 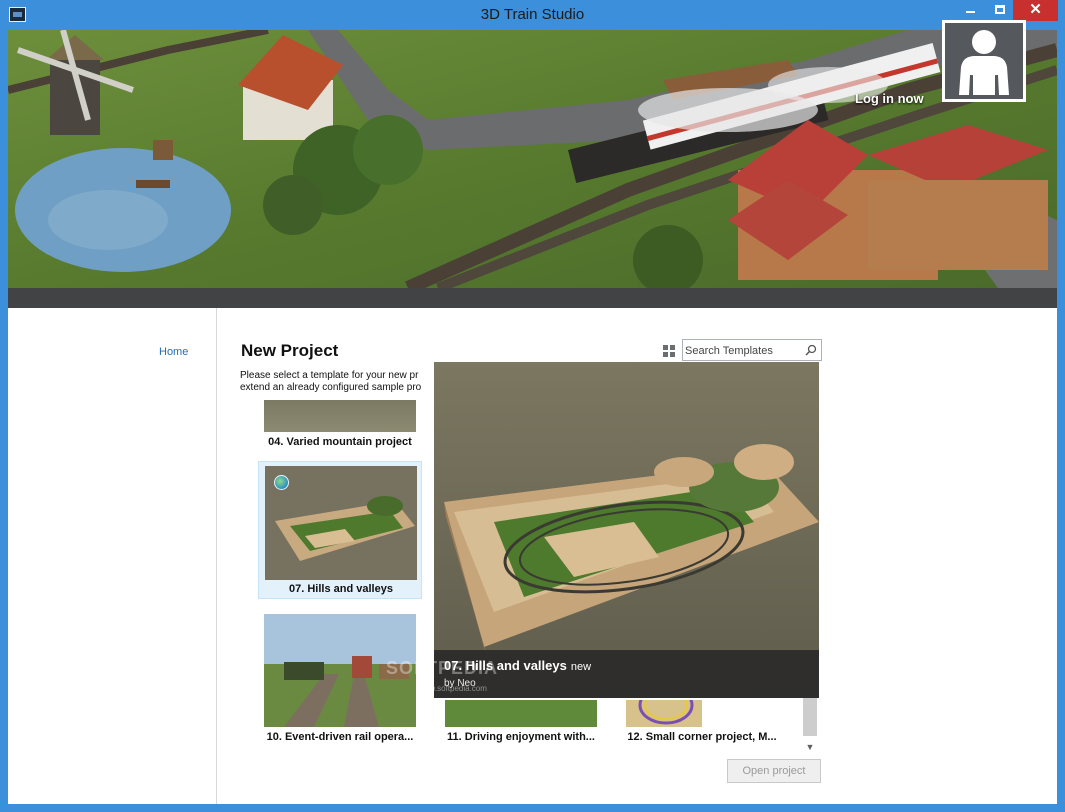 I want to click on title-bar: 3D Train Studio ✕, so click(x=532, y=15).